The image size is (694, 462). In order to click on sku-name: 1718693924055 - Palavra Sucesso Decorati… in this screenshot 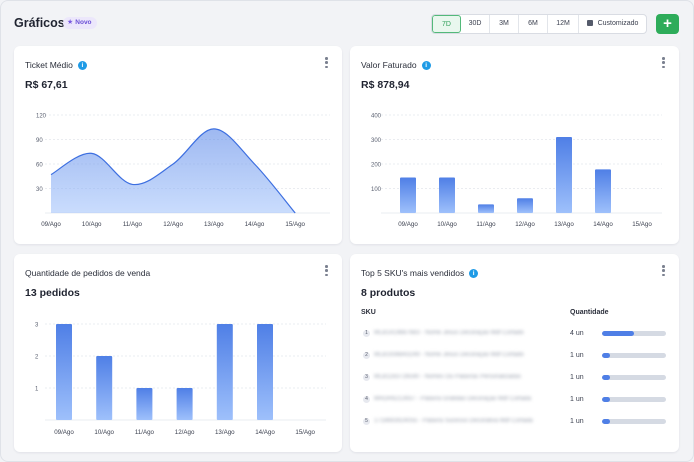, I will do `click(453, 421)`.